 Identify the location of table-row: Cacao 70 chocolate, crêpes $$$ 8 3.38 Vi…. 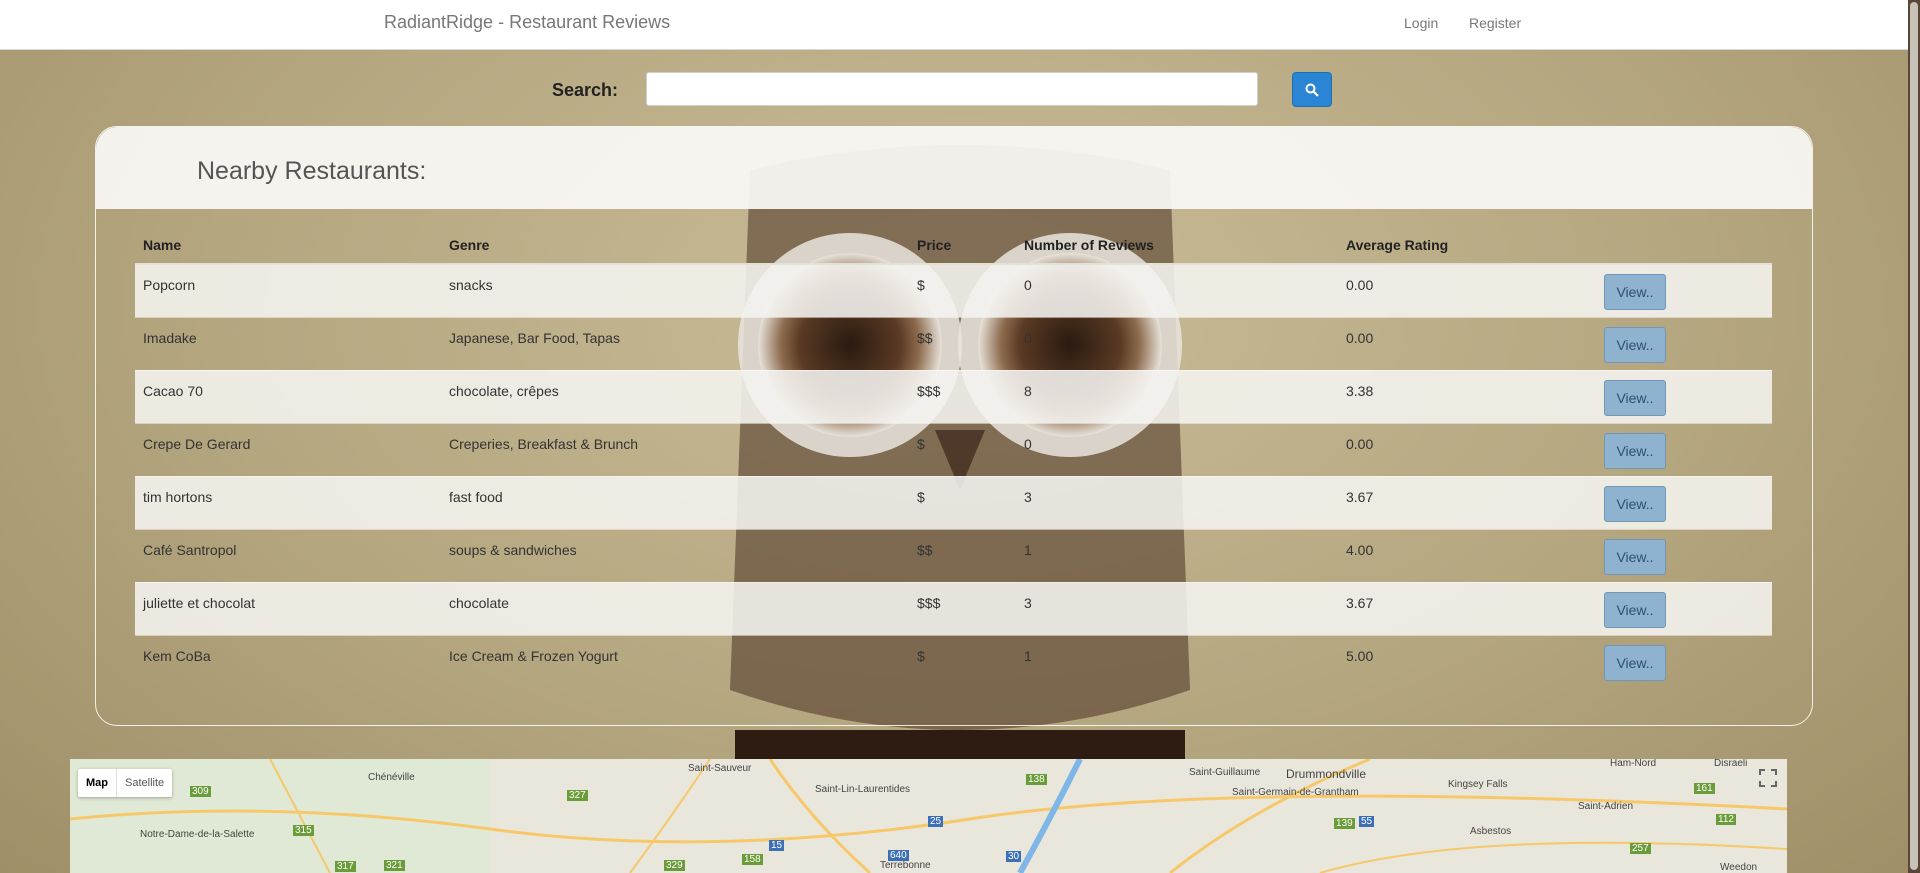
(953, 396).